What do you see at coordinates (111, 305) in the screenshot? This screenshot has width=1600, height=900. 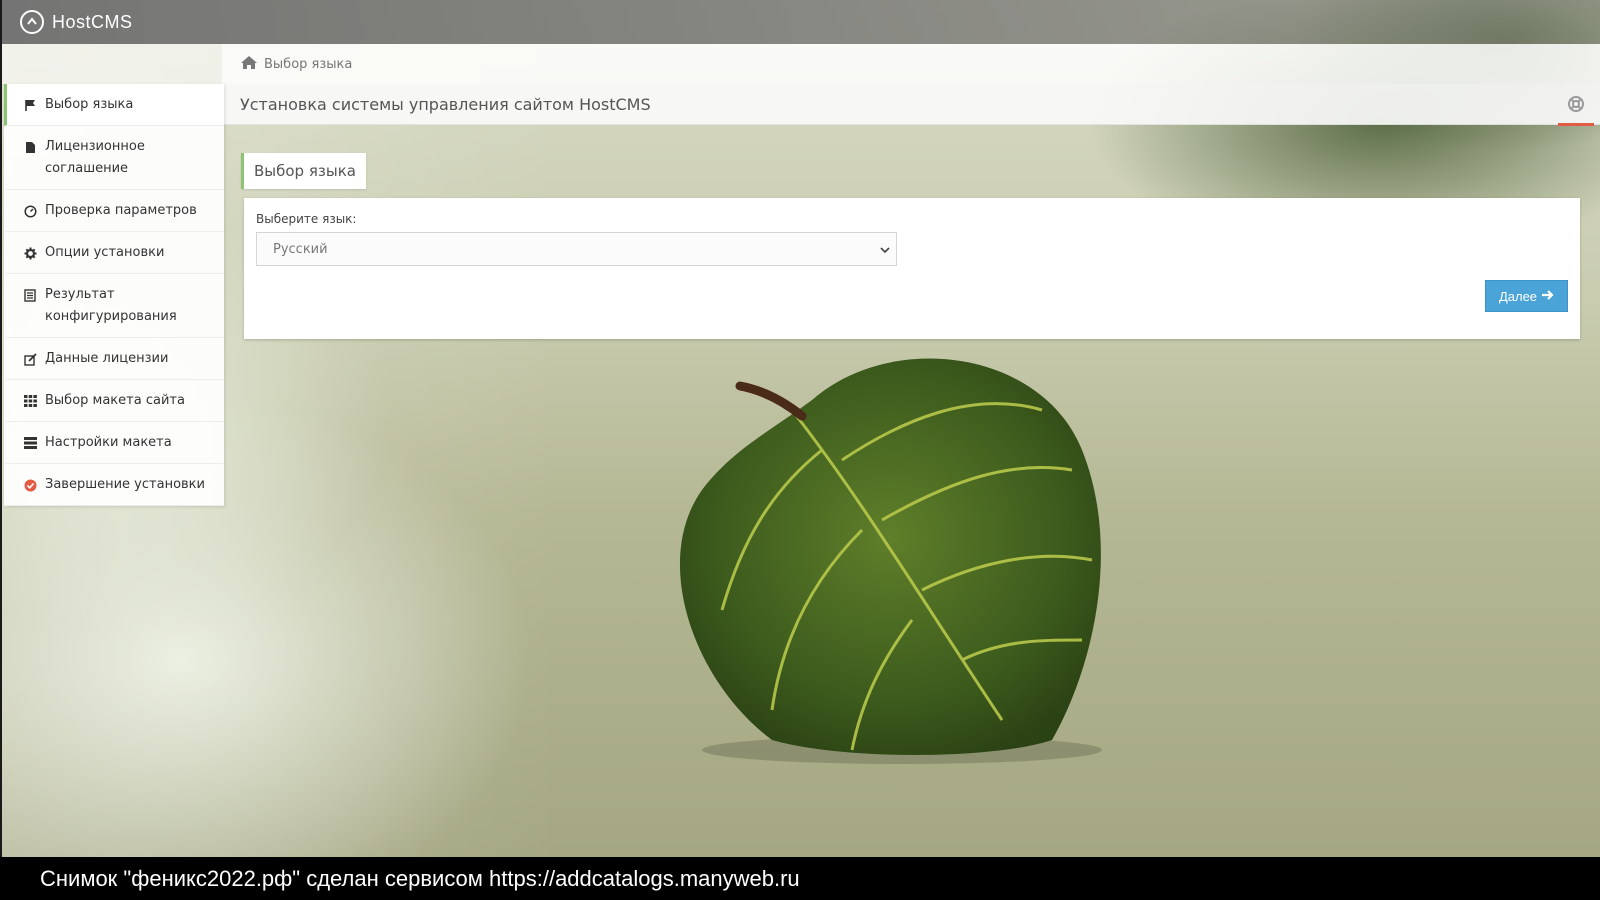 I see `sidebar-item-label: Результат конфигурирования` at bounding box center [111, 305].